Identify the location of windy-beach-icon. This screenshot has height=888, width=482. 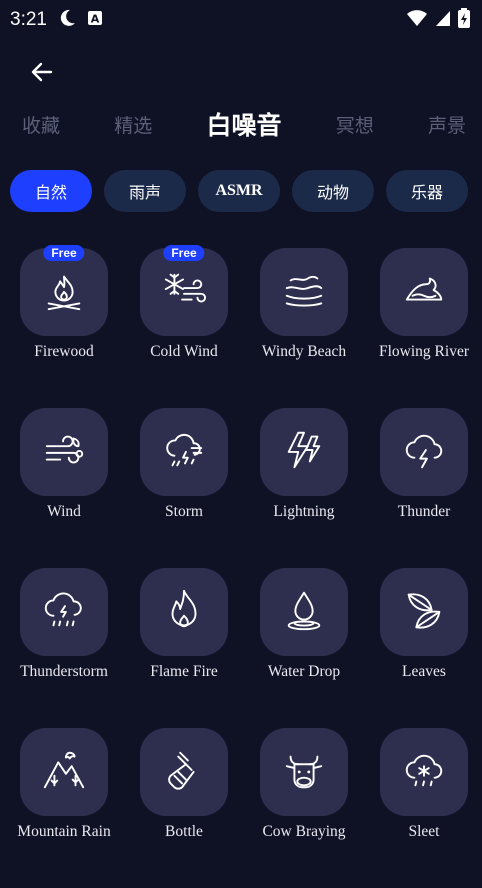
(304, 292).